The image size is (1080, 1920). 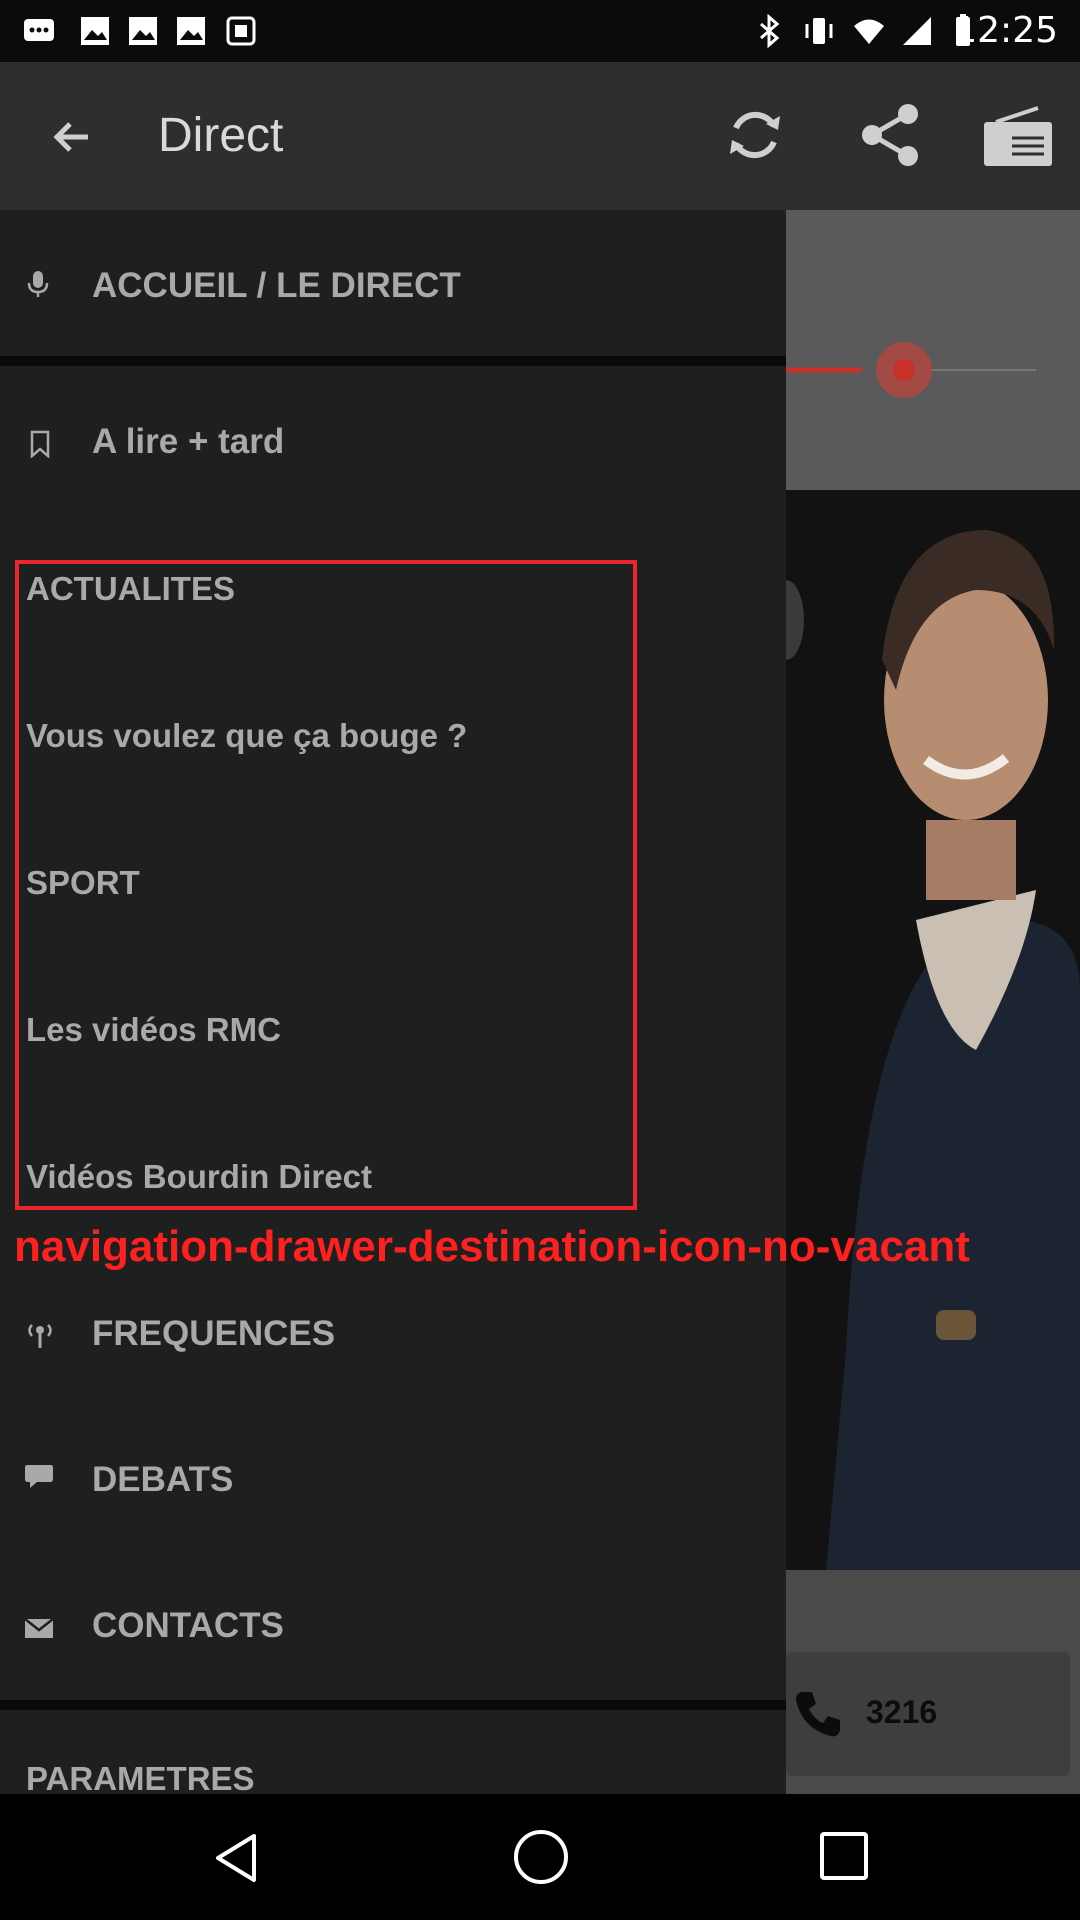 What do you see at coordinates (71, 137) in the screenshot?
I see `arrow-back-icon` at bounding box center [71, 137].